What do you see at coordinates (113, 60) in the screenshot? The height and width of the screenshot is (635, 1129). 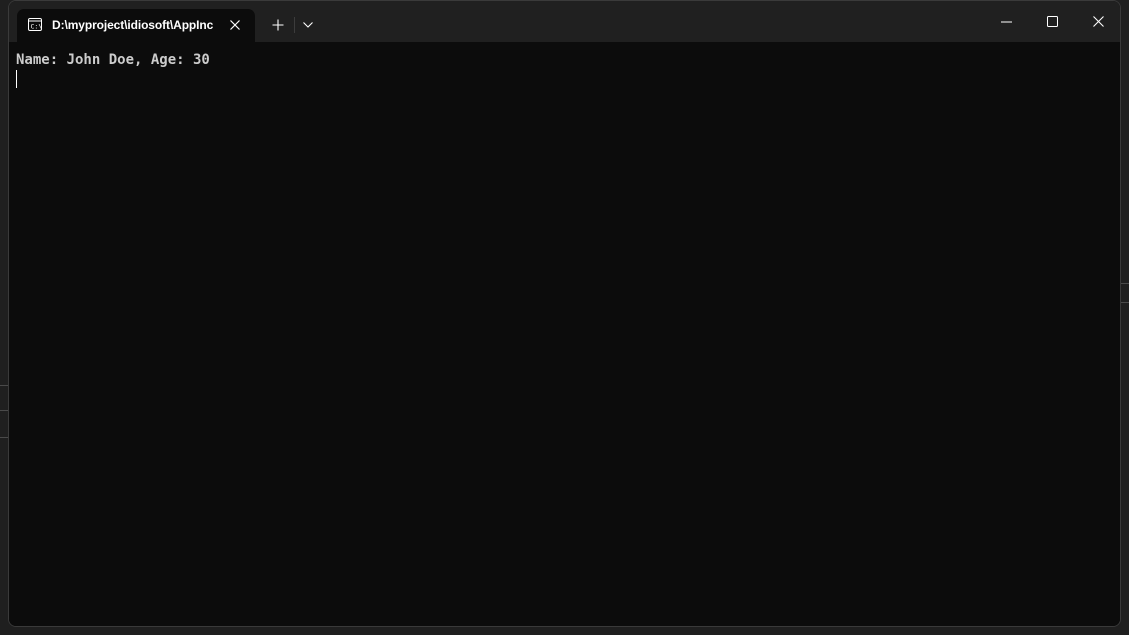 I see `terminal-output-line: Name: John Doe, Age: 30` at bounding box center [113, 60].